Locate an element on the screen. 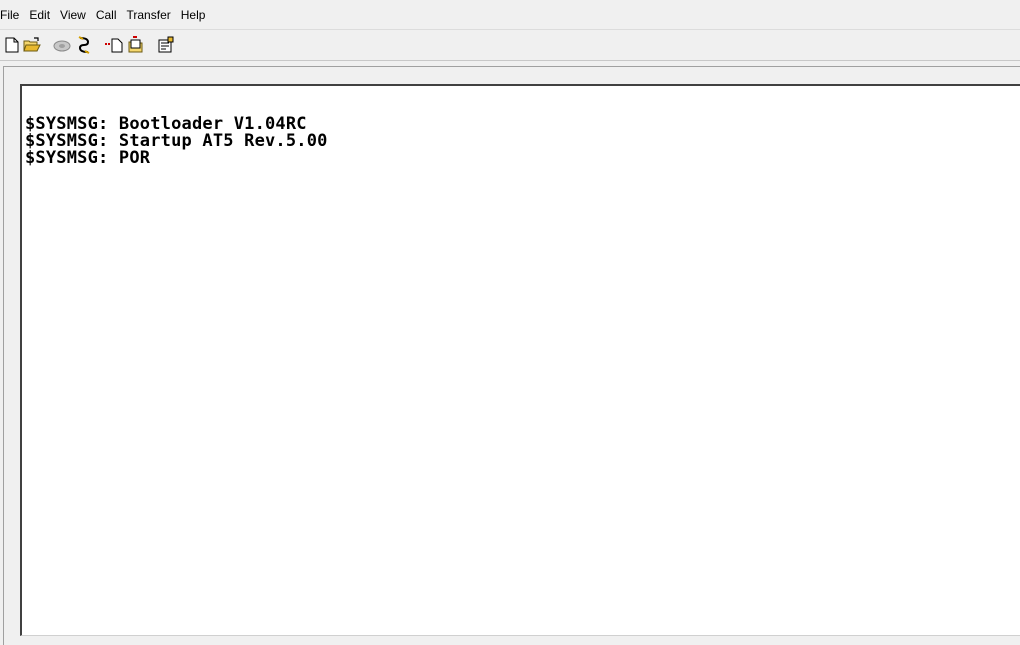 This screenshot has width=1020, height=645. terminal-line: $SYSMSG: POR is located at coordinates (88, 158).